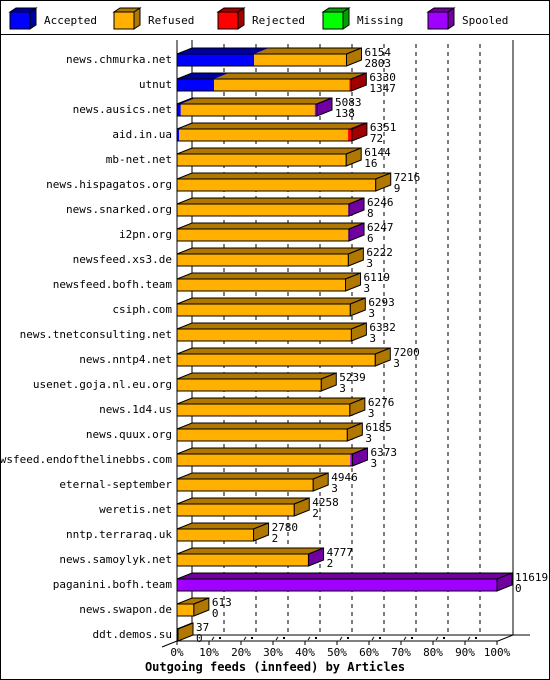 This screenshot has width=550, height=680. I want to click on legend-swatch-side-missing, so click(346, 18).